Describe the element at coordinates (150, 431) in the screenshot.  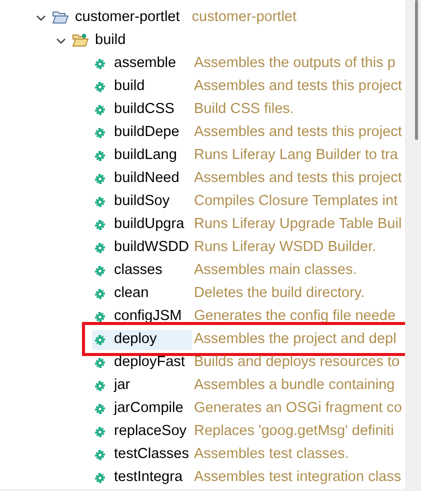
I see `task-name: replaceSoy` at that location.